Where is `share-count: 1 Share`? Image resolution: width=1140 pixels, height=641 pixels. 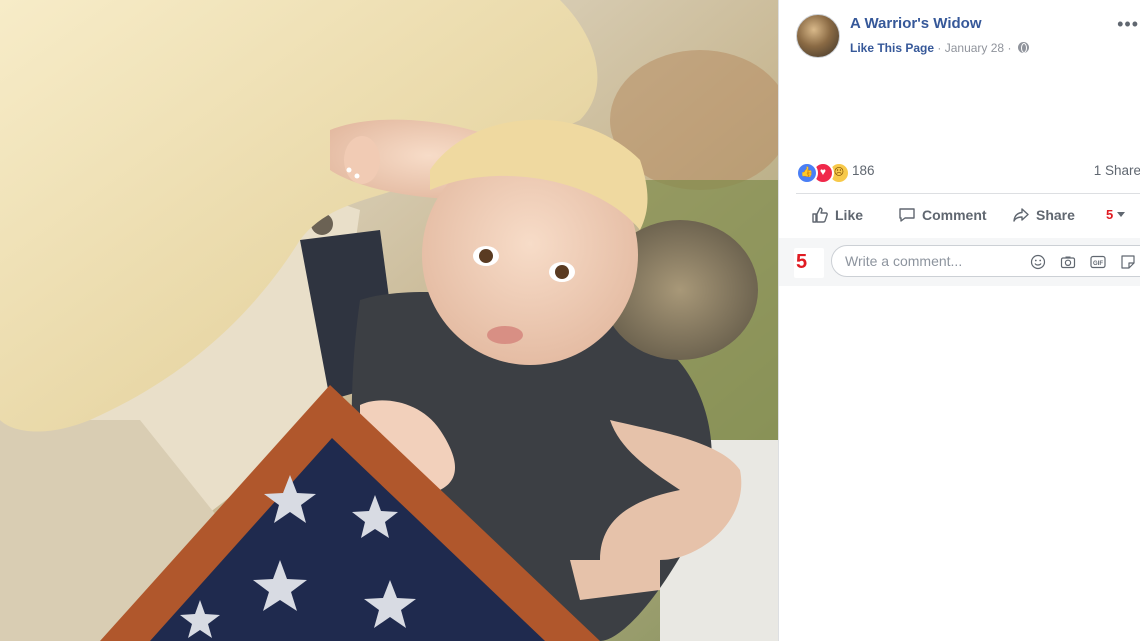 share-count: 1 Share is located at coordinates (1117, 170).